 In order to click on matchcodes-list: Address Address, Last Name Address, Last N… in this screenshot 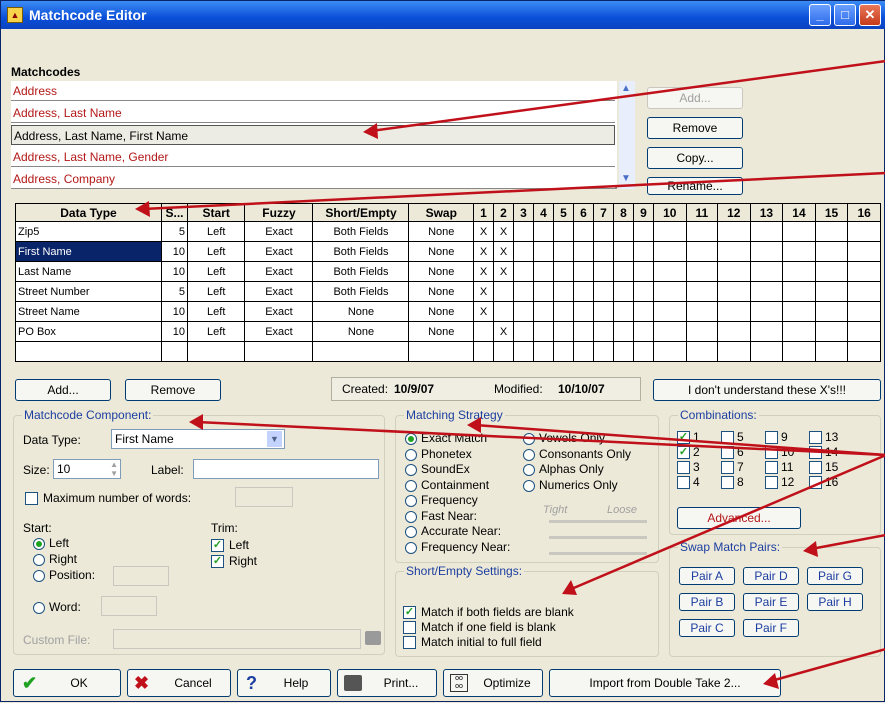, I will do `click(314, 135)`.